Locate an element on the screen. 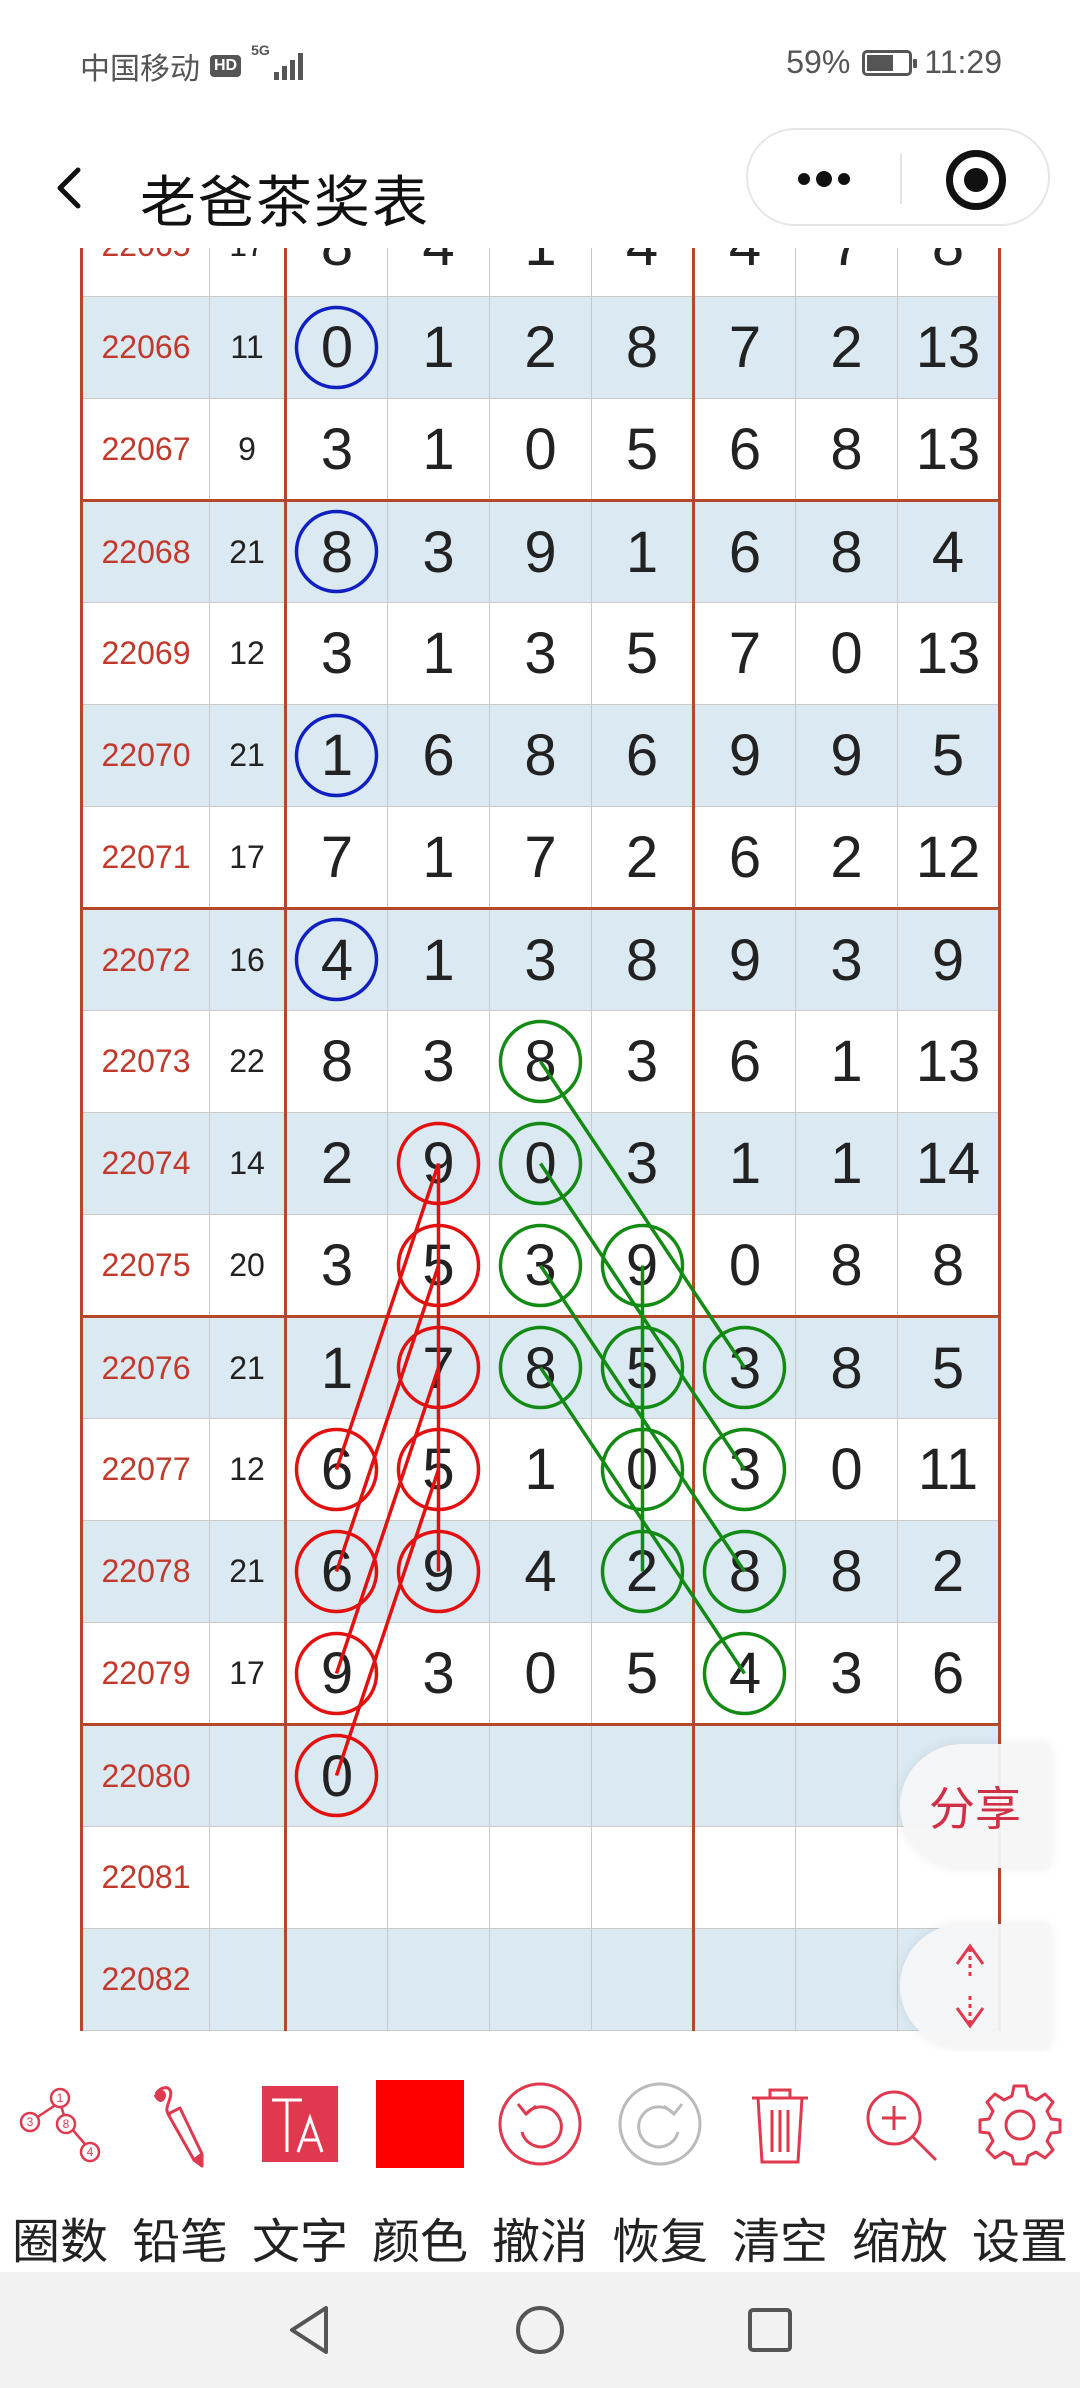  number-cell: 12 is located at coordinates (949, 857).